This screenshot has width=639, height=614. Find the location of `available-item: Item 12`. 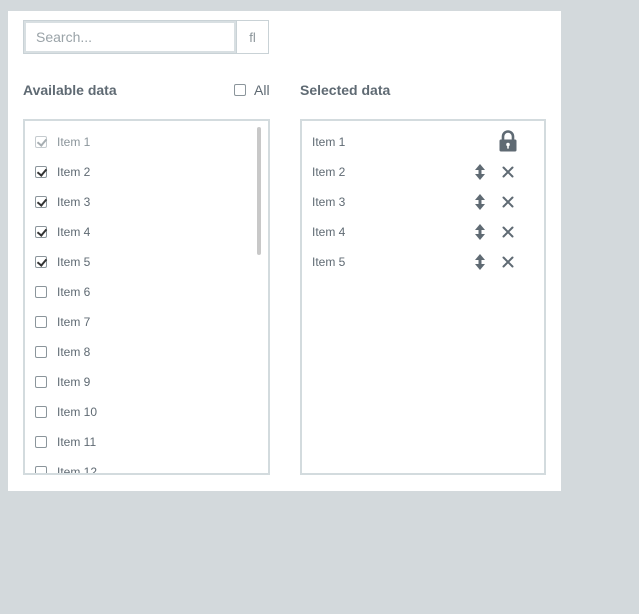

available-item: Item 12 is located at coordinates (146, 466).